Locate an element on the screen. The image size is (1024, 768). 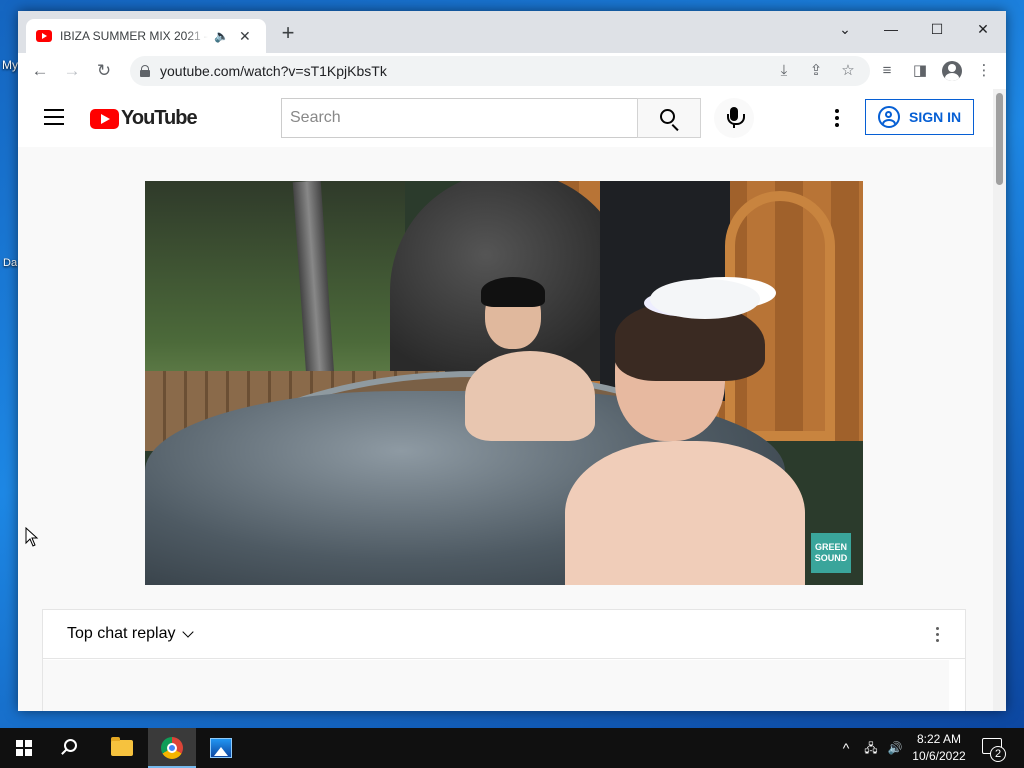
chat-menu-kebab-icon is located at coordinates (937, 636).